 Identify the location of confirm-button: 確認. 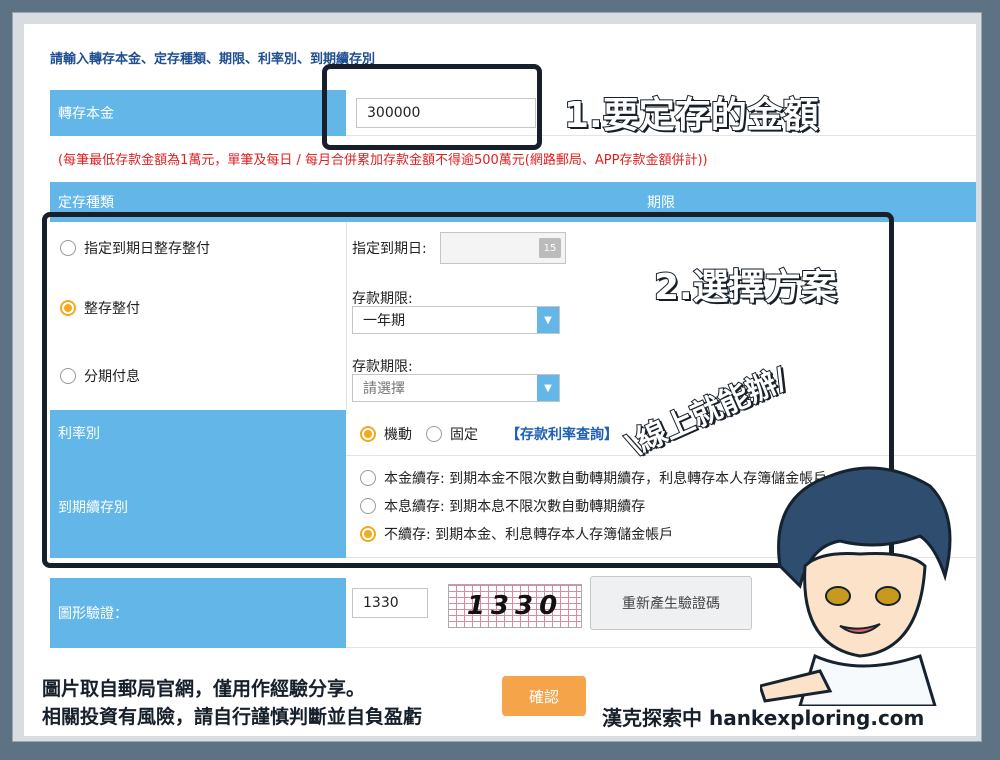
(544, 696).